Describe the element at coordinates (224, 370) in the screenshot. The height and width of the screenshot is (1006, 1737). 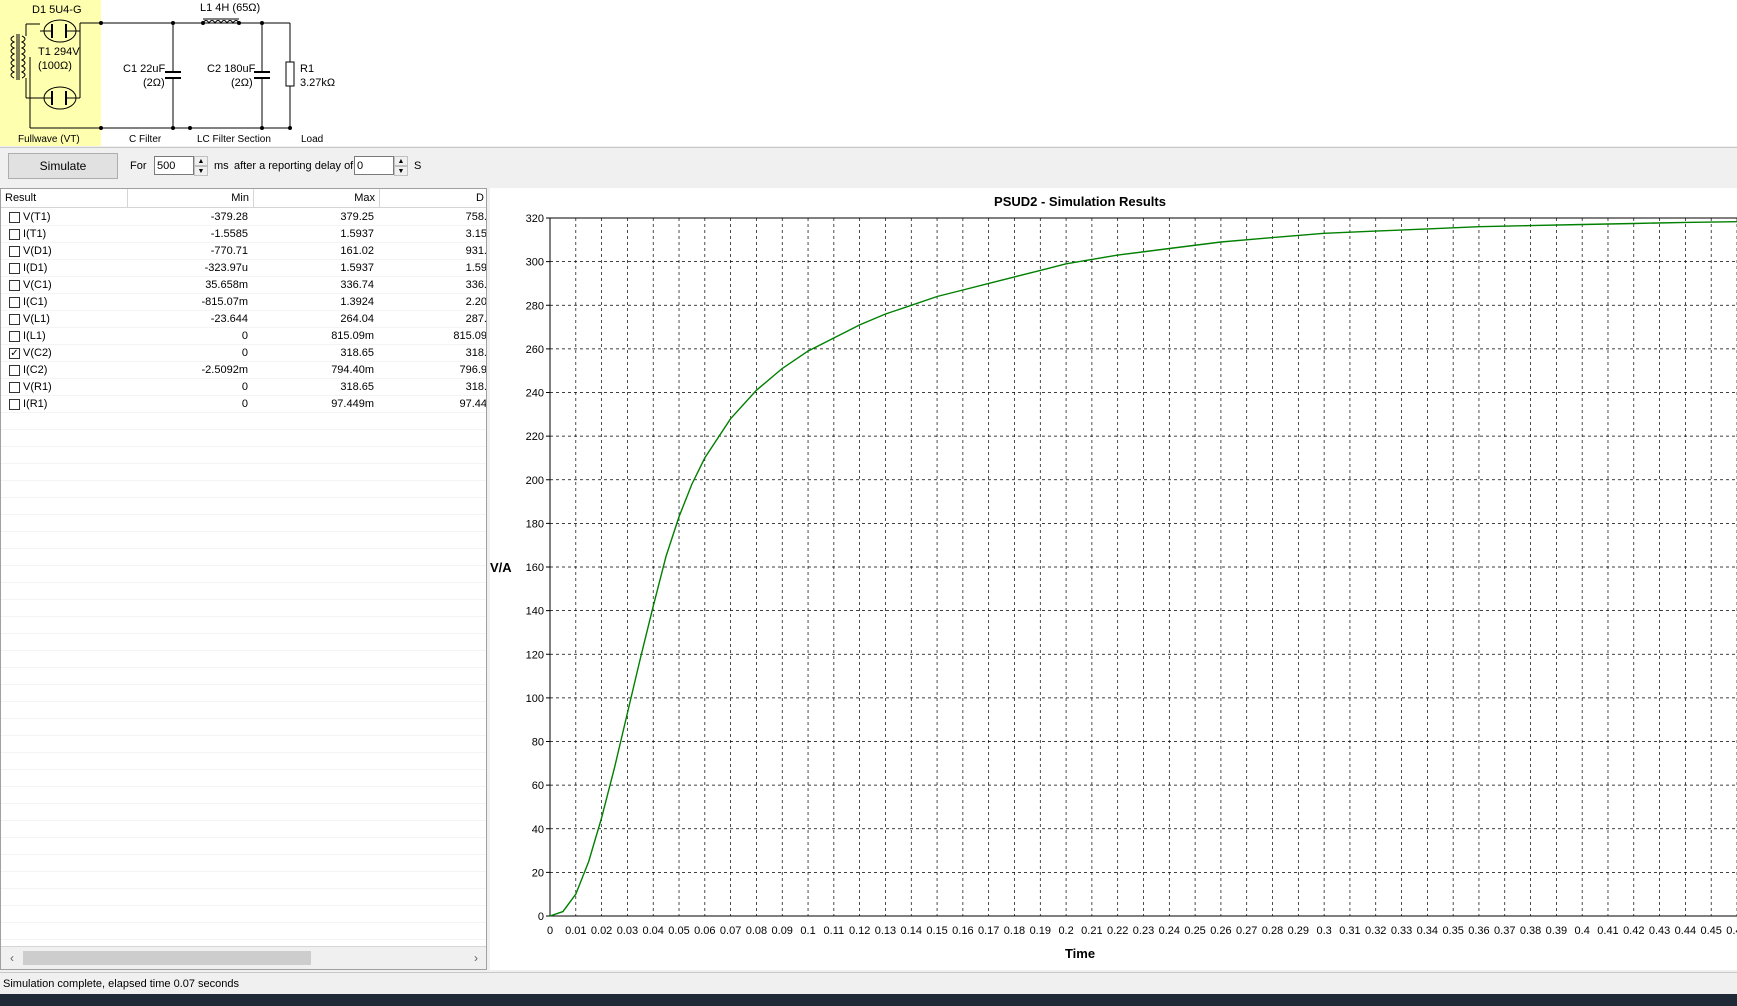
I see `result-min: -2.5092m` at that location.